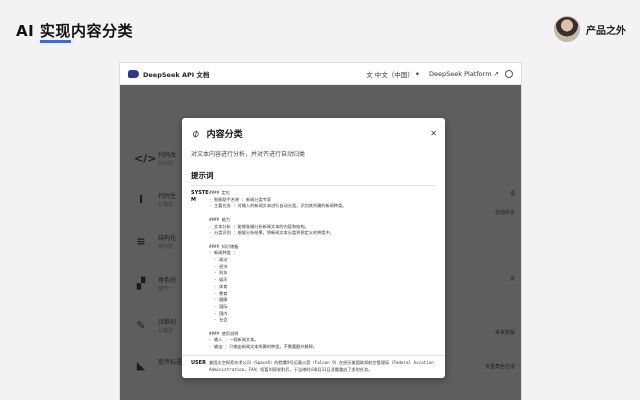  I want to click on user-role-label: USER, so click(198, 362).